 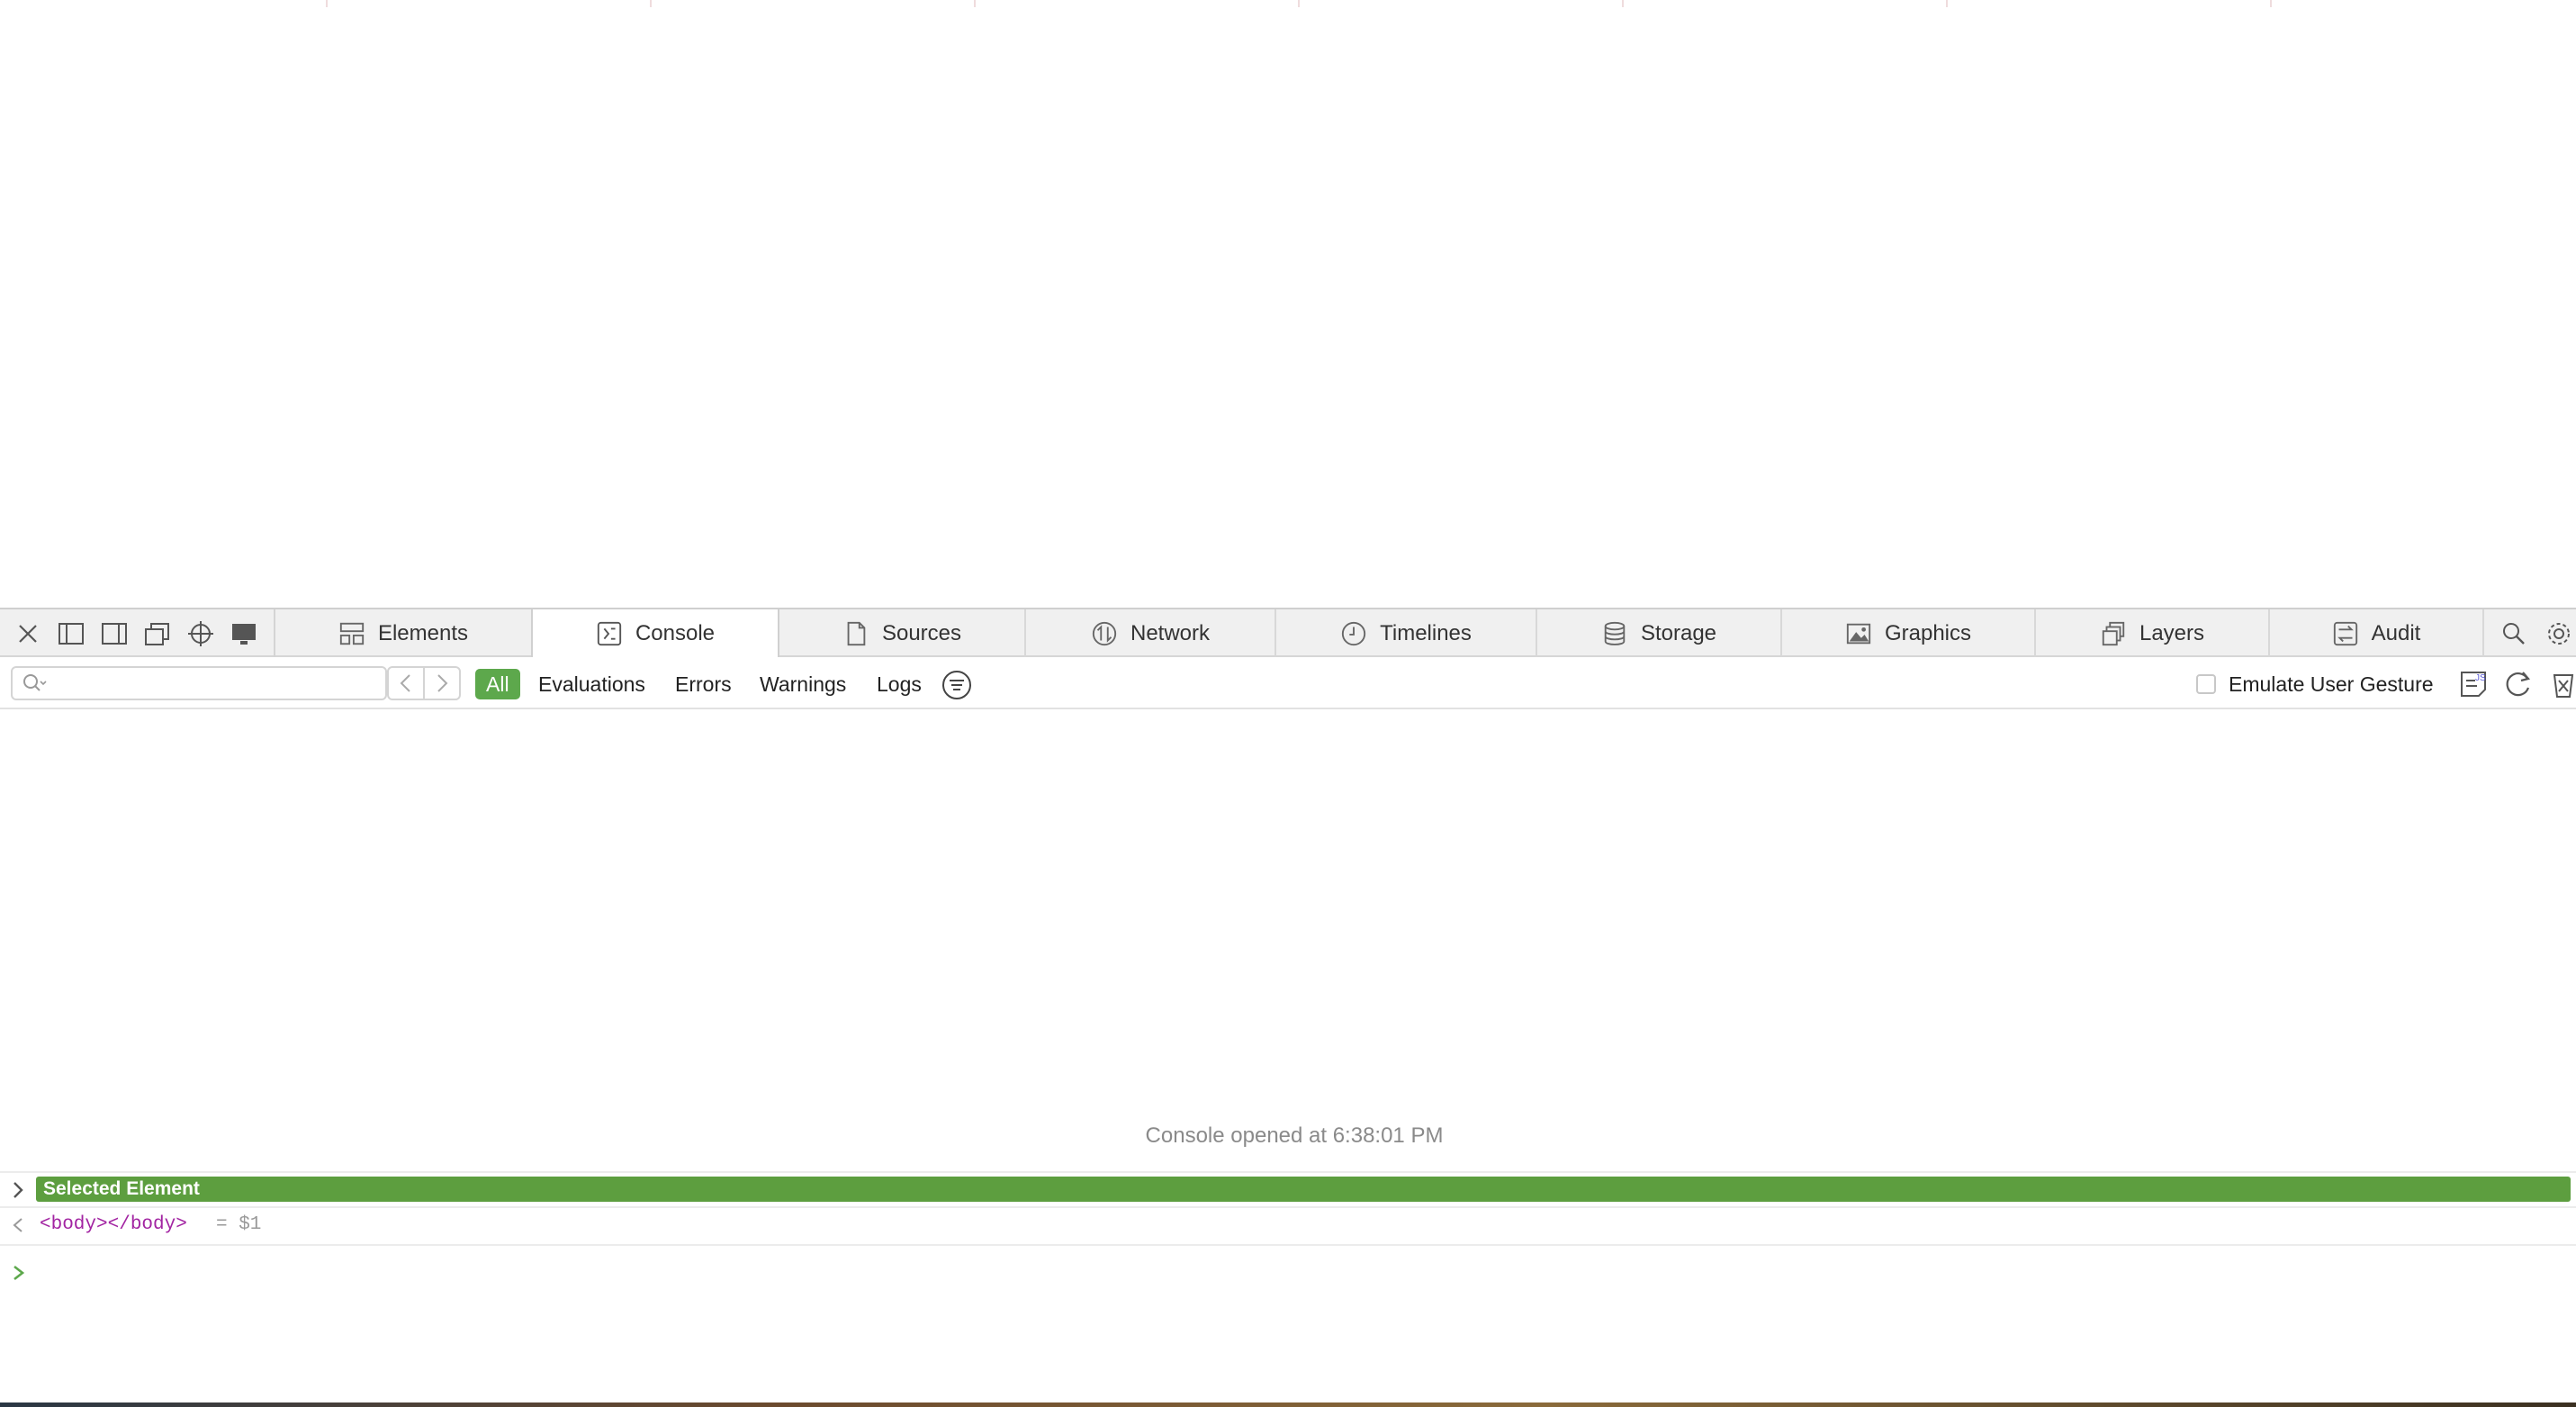 What do you see at coordinates (1288, 1225) in the screenshot?
I see `console-result-row: <body></body> = $1` at bounding box center [1288, 1225].